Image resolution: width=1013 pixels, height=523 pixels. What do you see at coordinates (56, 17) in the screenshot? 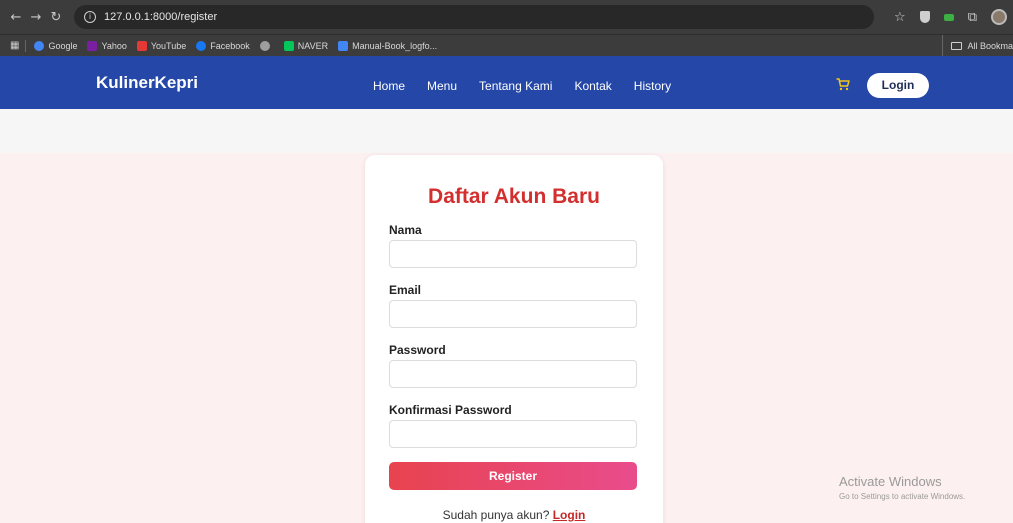
I see `reload-icon: ↻` at bounding box center [56, 17].